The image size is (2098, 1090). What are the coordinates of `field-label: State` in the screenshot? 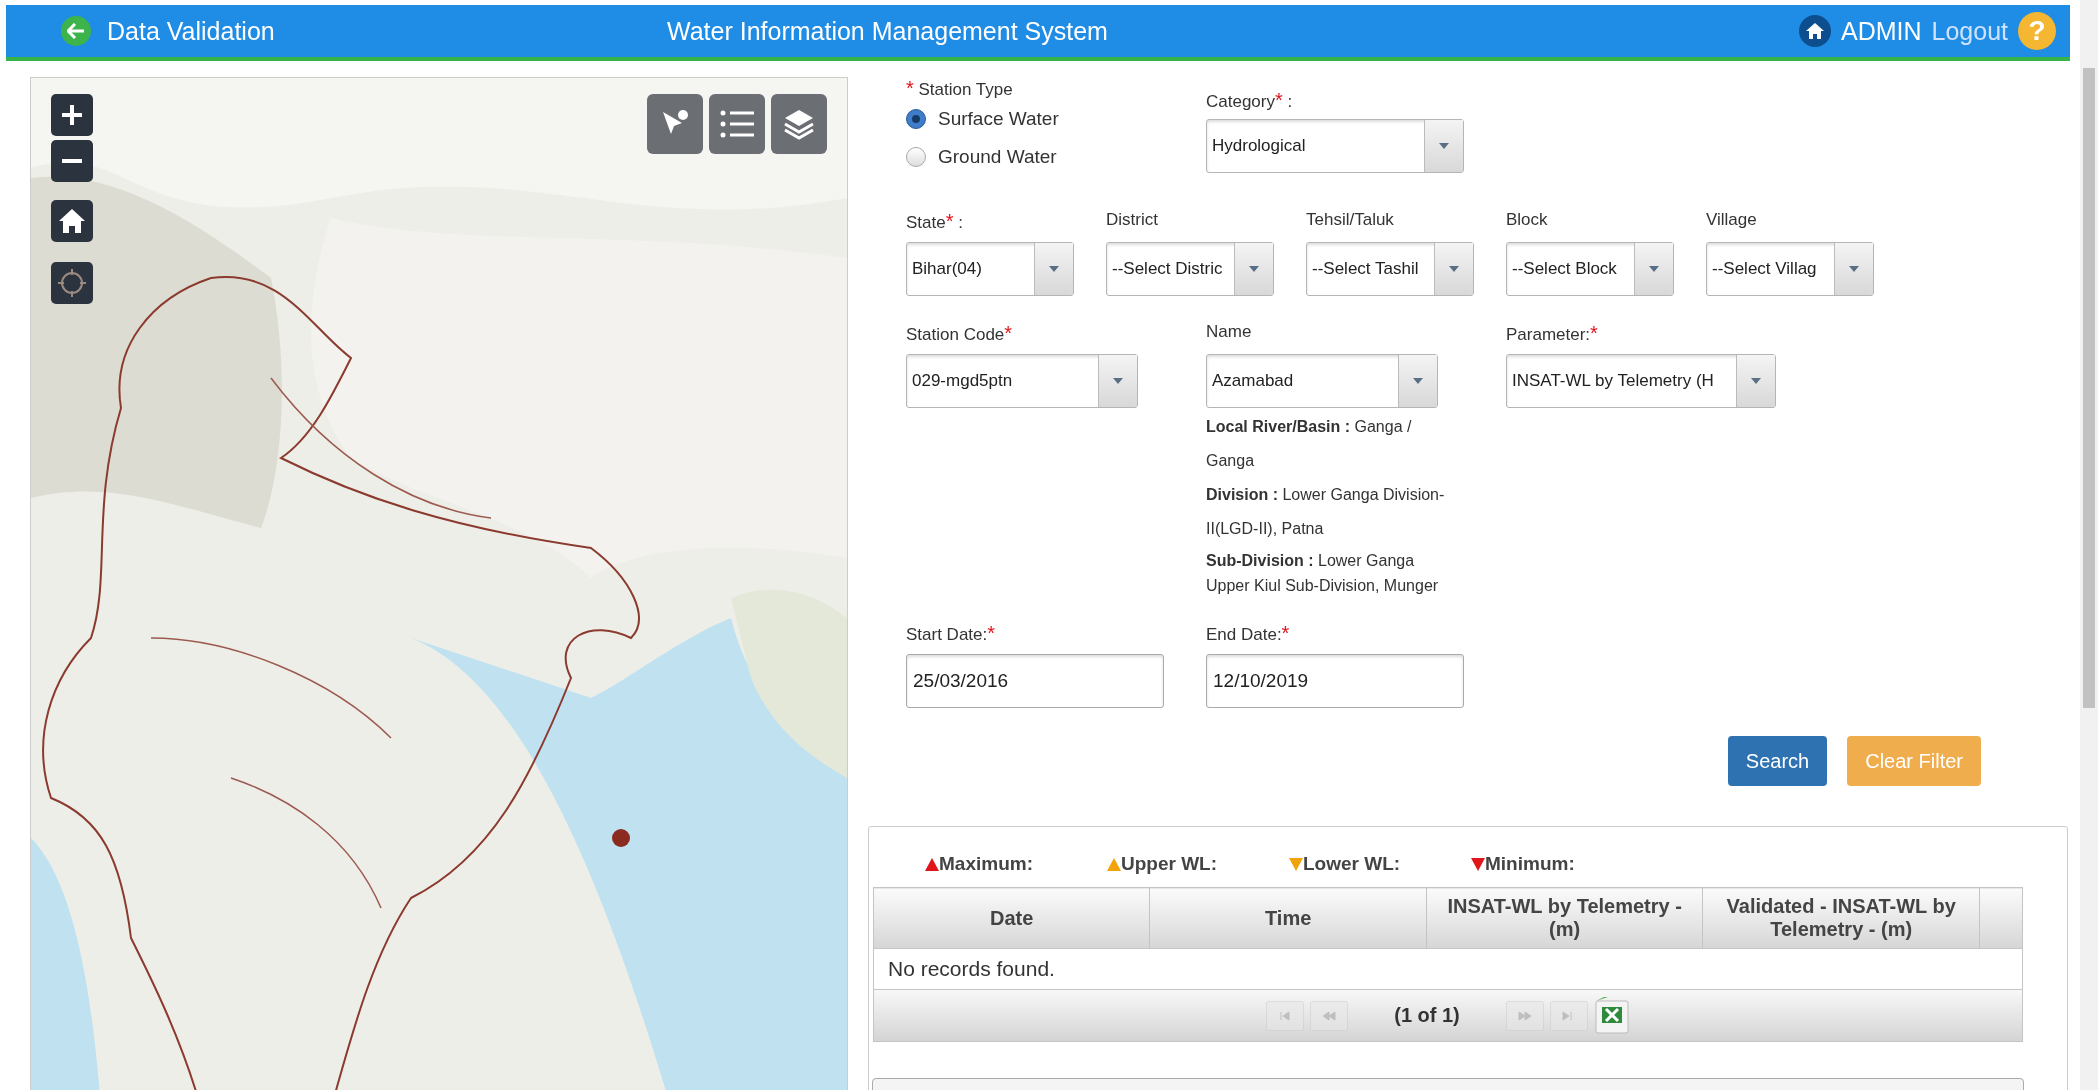 It's located at (926, 222).